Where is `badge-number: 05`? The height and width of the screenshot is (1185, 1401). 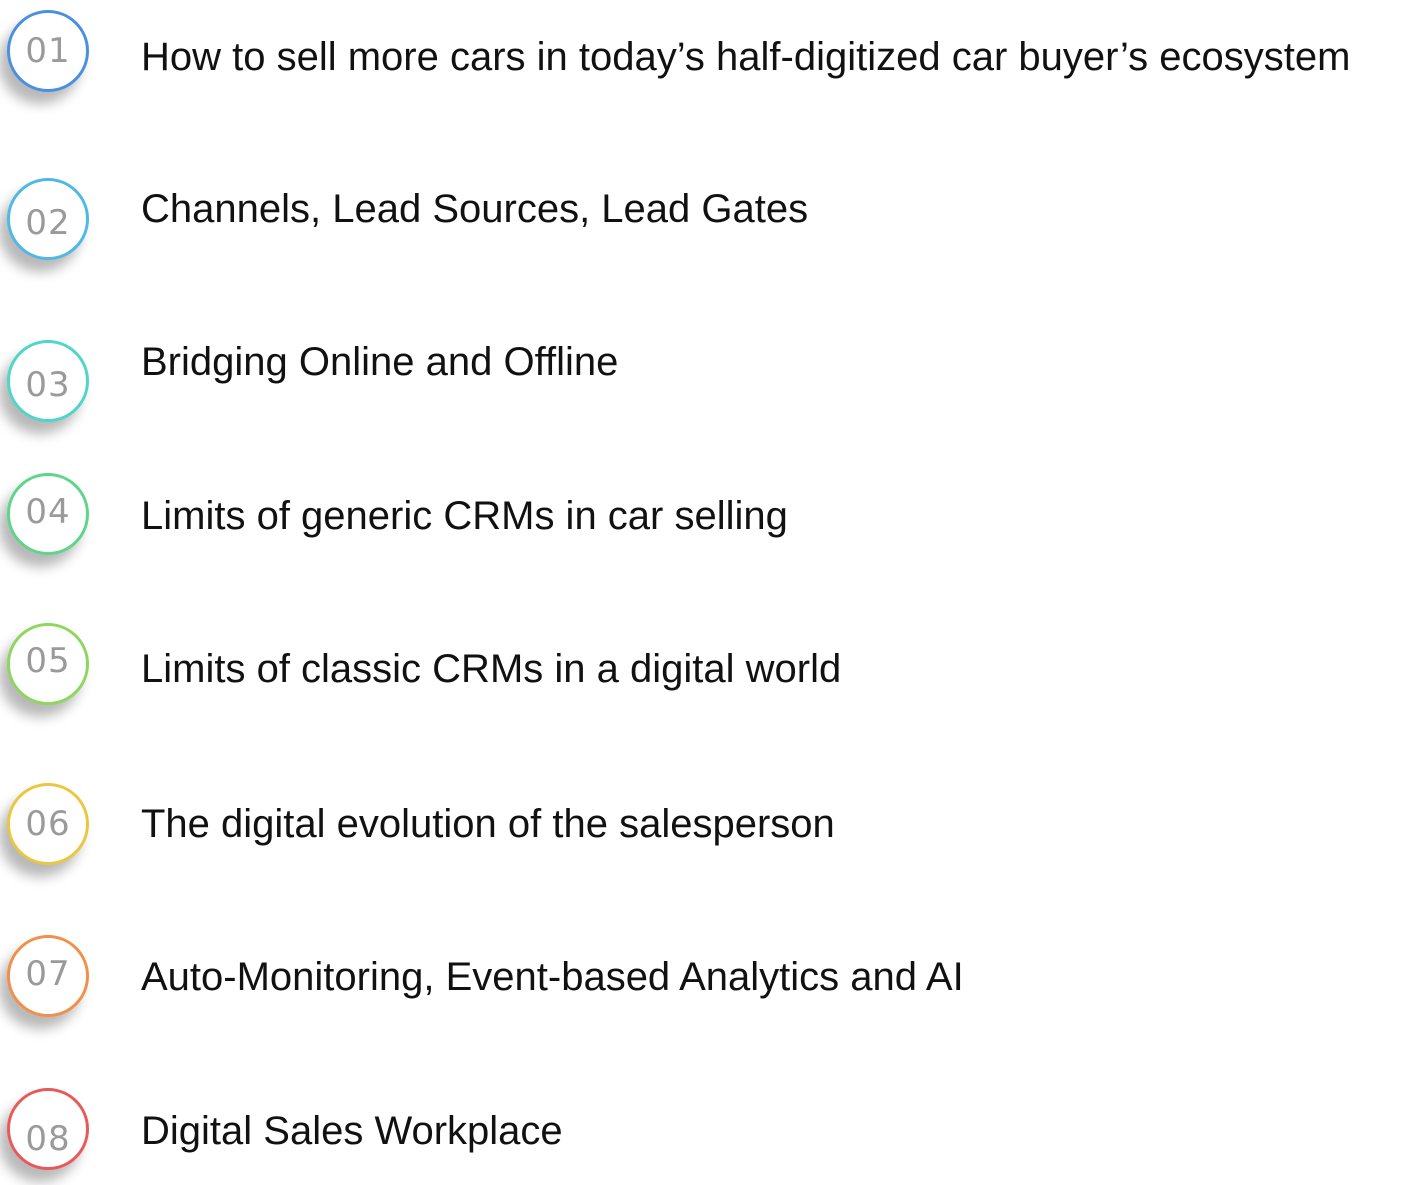
badge-number: 05 is located at coordinates (48, 661).